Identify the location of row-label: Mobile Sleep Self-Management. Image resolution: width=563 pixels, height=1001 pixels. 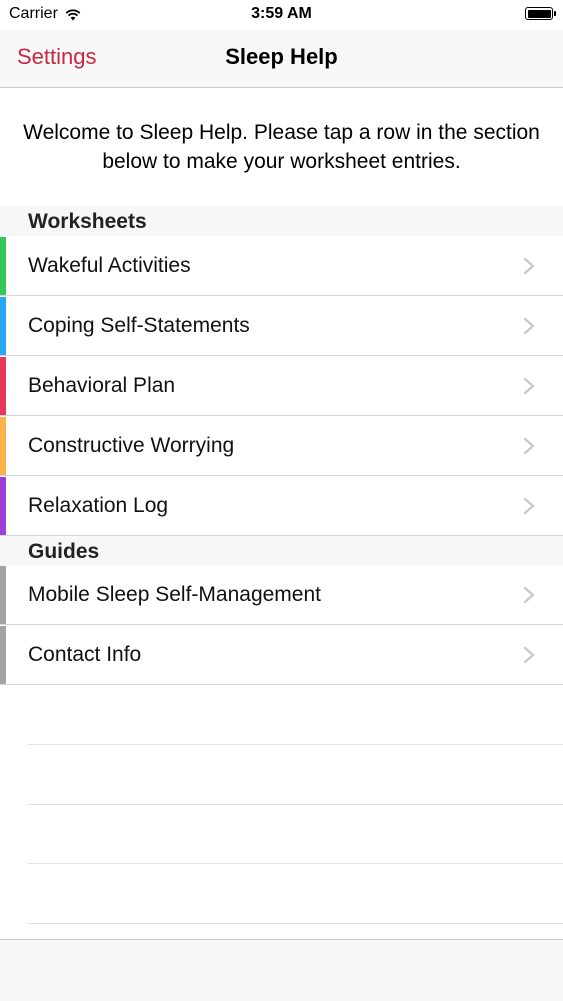
(174, 594).